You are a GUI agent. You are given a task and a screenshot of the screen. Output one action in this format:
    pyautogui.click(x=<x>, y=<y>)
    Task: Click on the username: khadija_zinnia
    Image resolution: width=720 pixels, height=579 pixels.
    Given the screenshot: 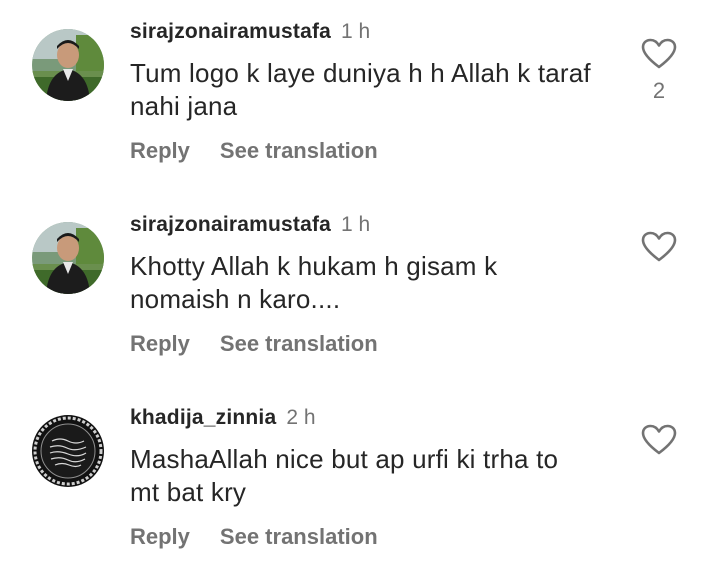 What is the action you would take?
    pyautogui.click(x=203, y=417)
    